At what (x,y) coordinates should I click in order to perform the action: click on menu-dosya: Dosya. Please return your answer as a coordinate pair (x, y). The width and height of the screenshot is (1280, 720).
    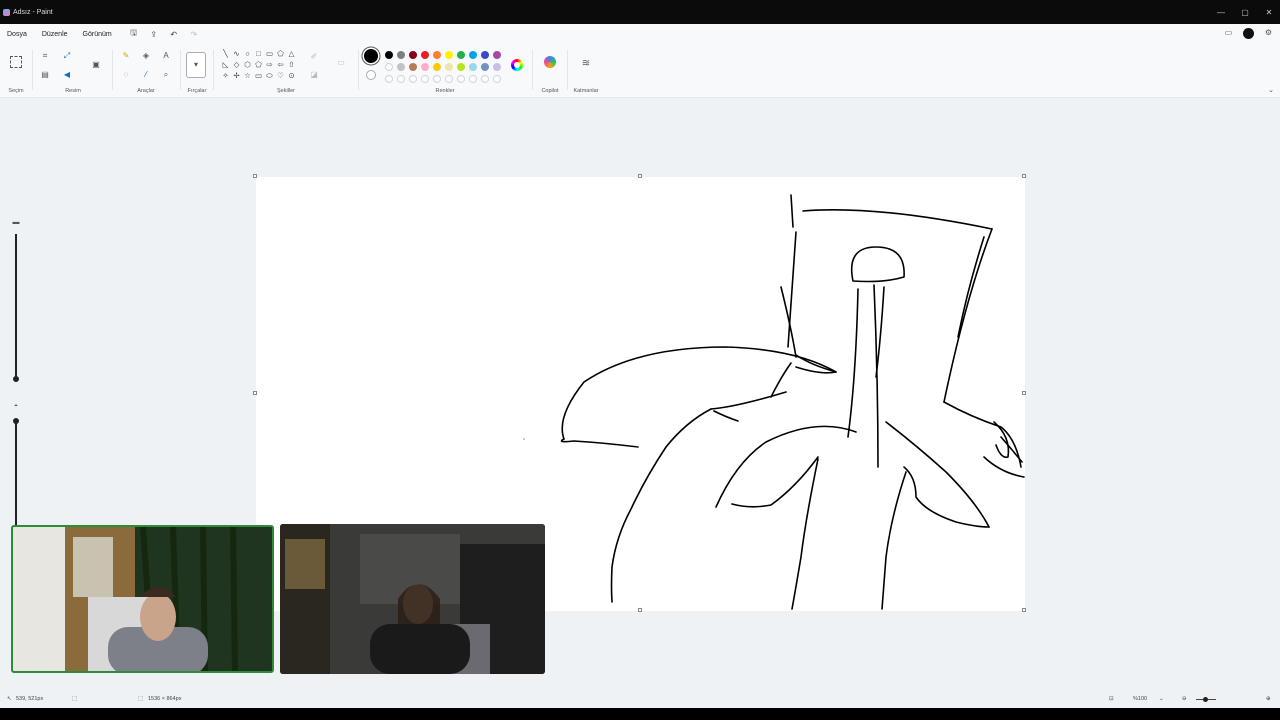
    Looking at the image, I should click on (17, 34).